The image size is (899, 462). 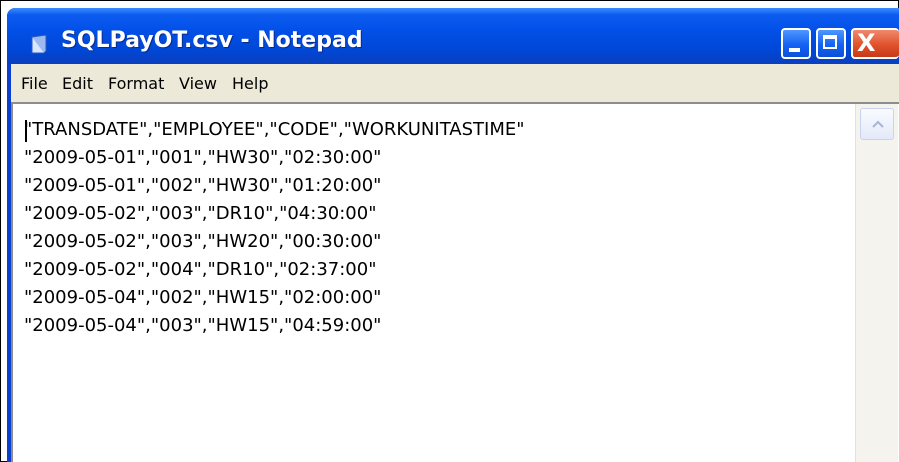 I want to click on minimize-icon, so click(x=794, y=50).